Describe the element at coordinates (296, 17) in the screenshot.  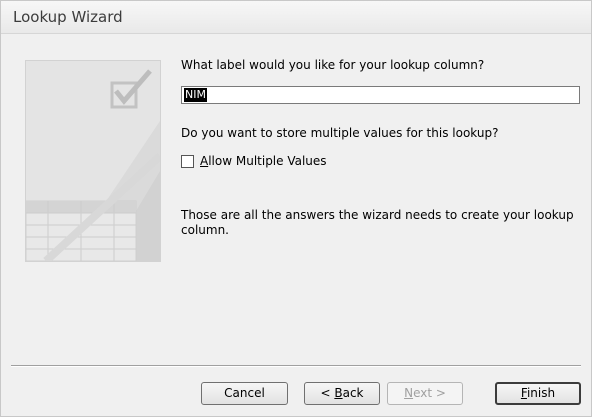
I see `title-bar: Lookup Wizard` at that location.